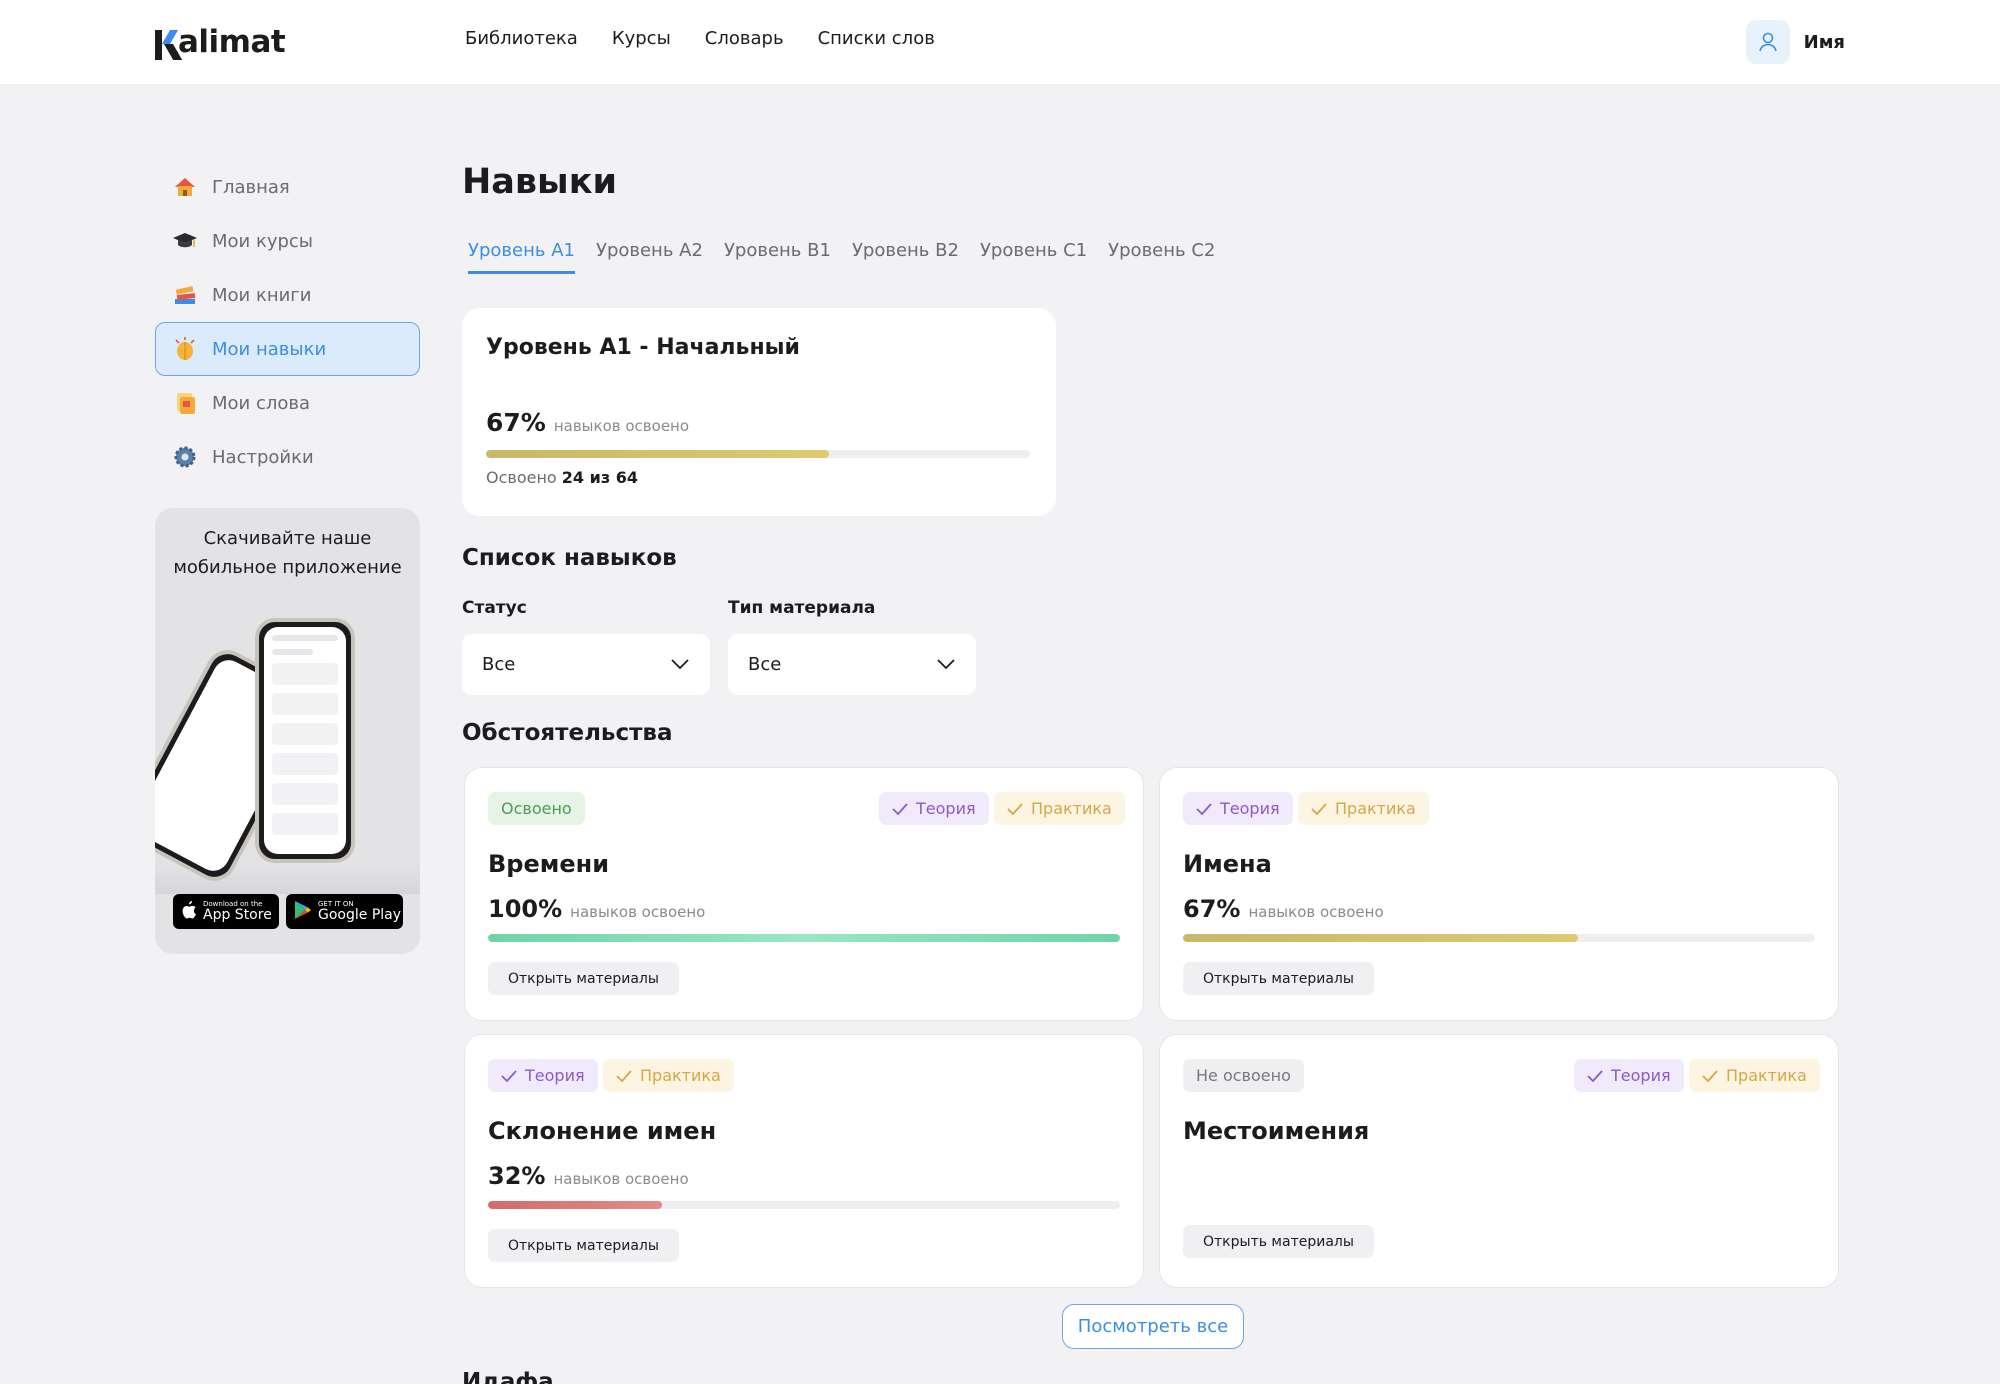 Image resolution: width=2000 pixels, height=1384 pixels. I want to click on books-icon, so click(185, 295).